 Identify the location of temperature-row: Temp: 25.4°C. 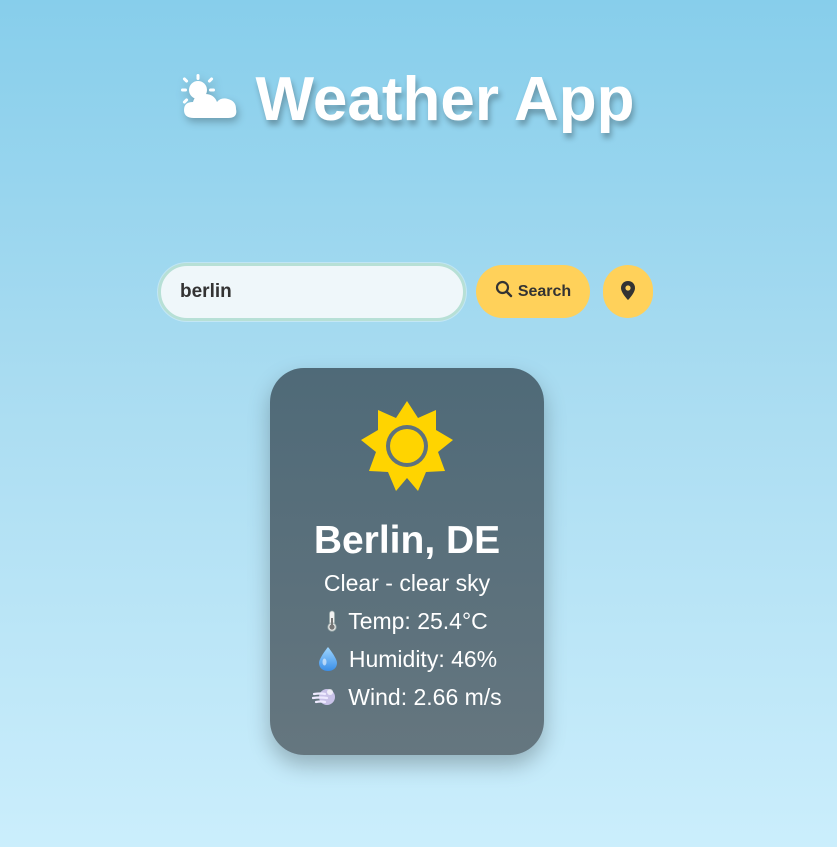
(407, 621).